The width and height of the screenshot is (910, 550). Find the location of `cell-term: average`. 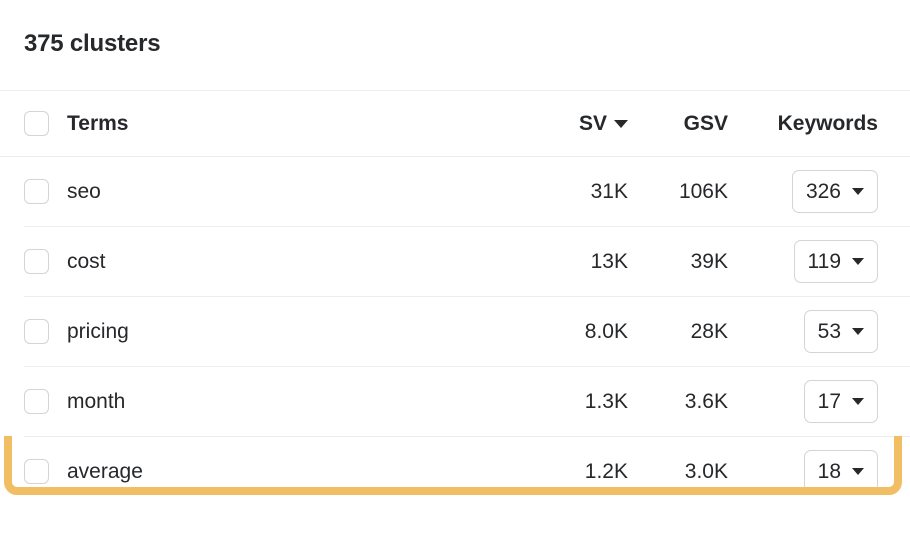

cell-term: average is located at coordinates (105, 471).